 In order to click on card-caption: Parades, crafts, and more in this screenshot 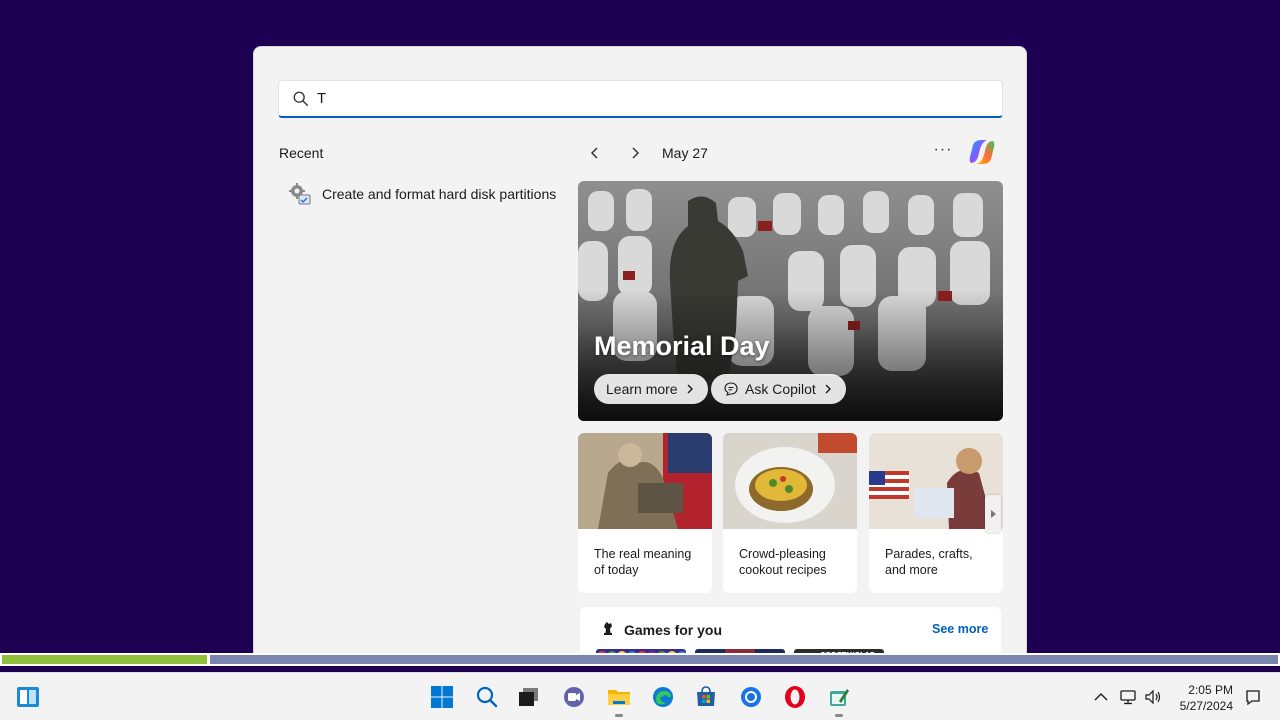, I will do `click(929, 562)`.